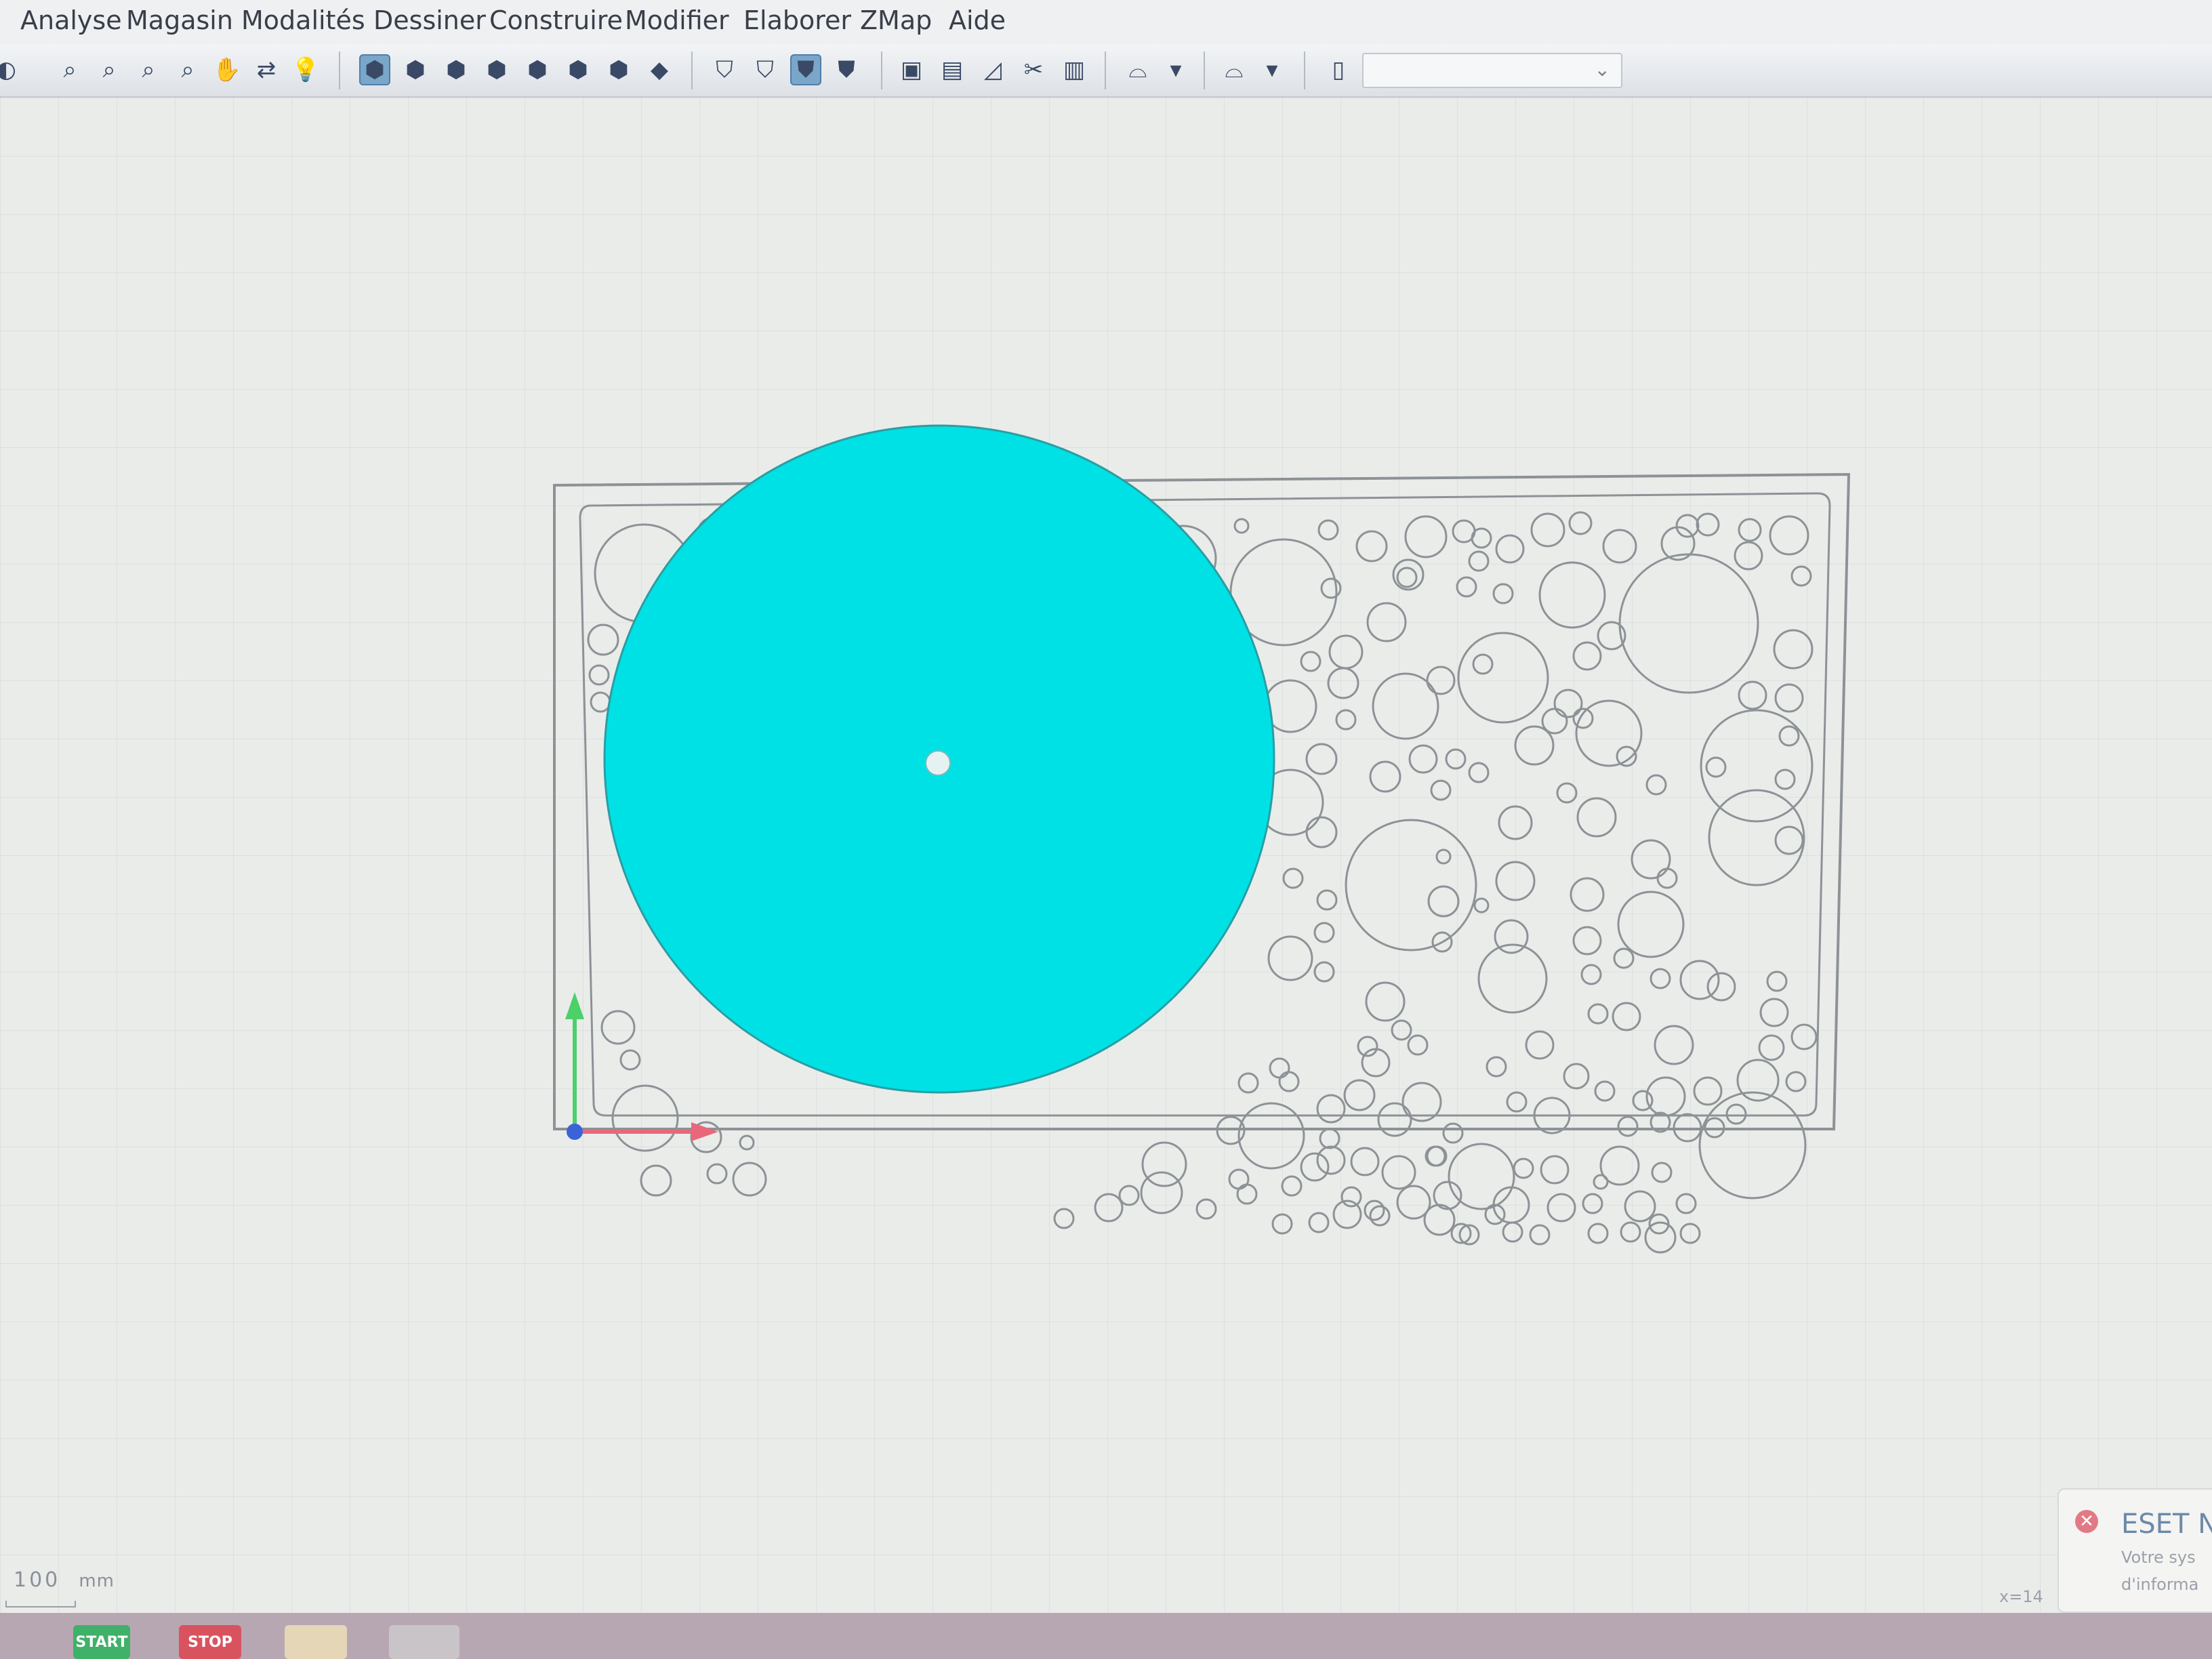  What do you see at coordinates (424, 1642) in the screenshot?
I see `app-icon` at bounding box center [424, 1642].